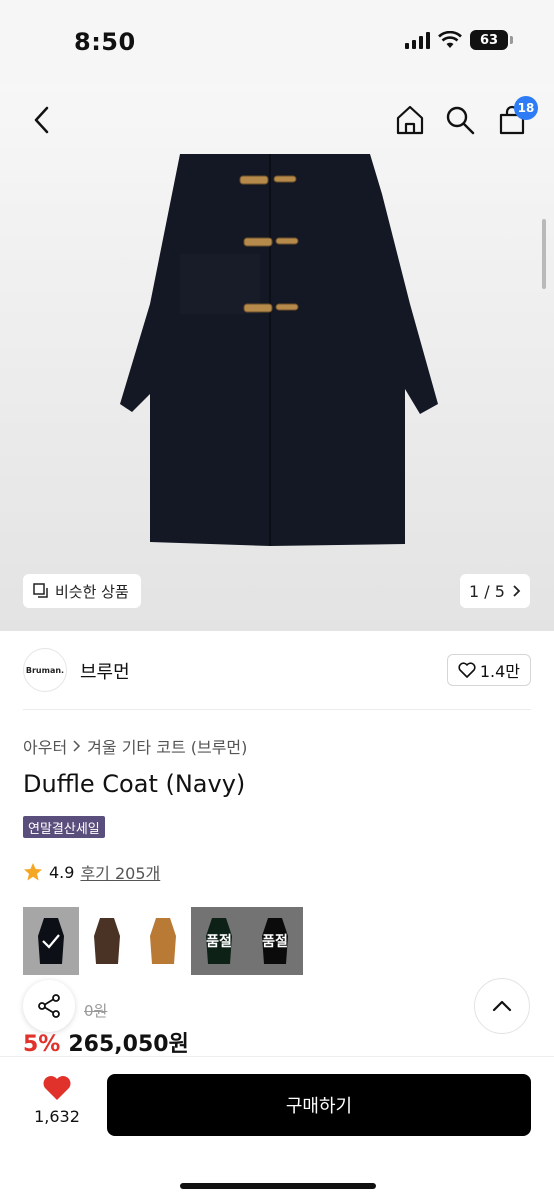 The width and height of the screenshot is (554, 1200). I want to click on variant-black: 품절, so click(275, 941).